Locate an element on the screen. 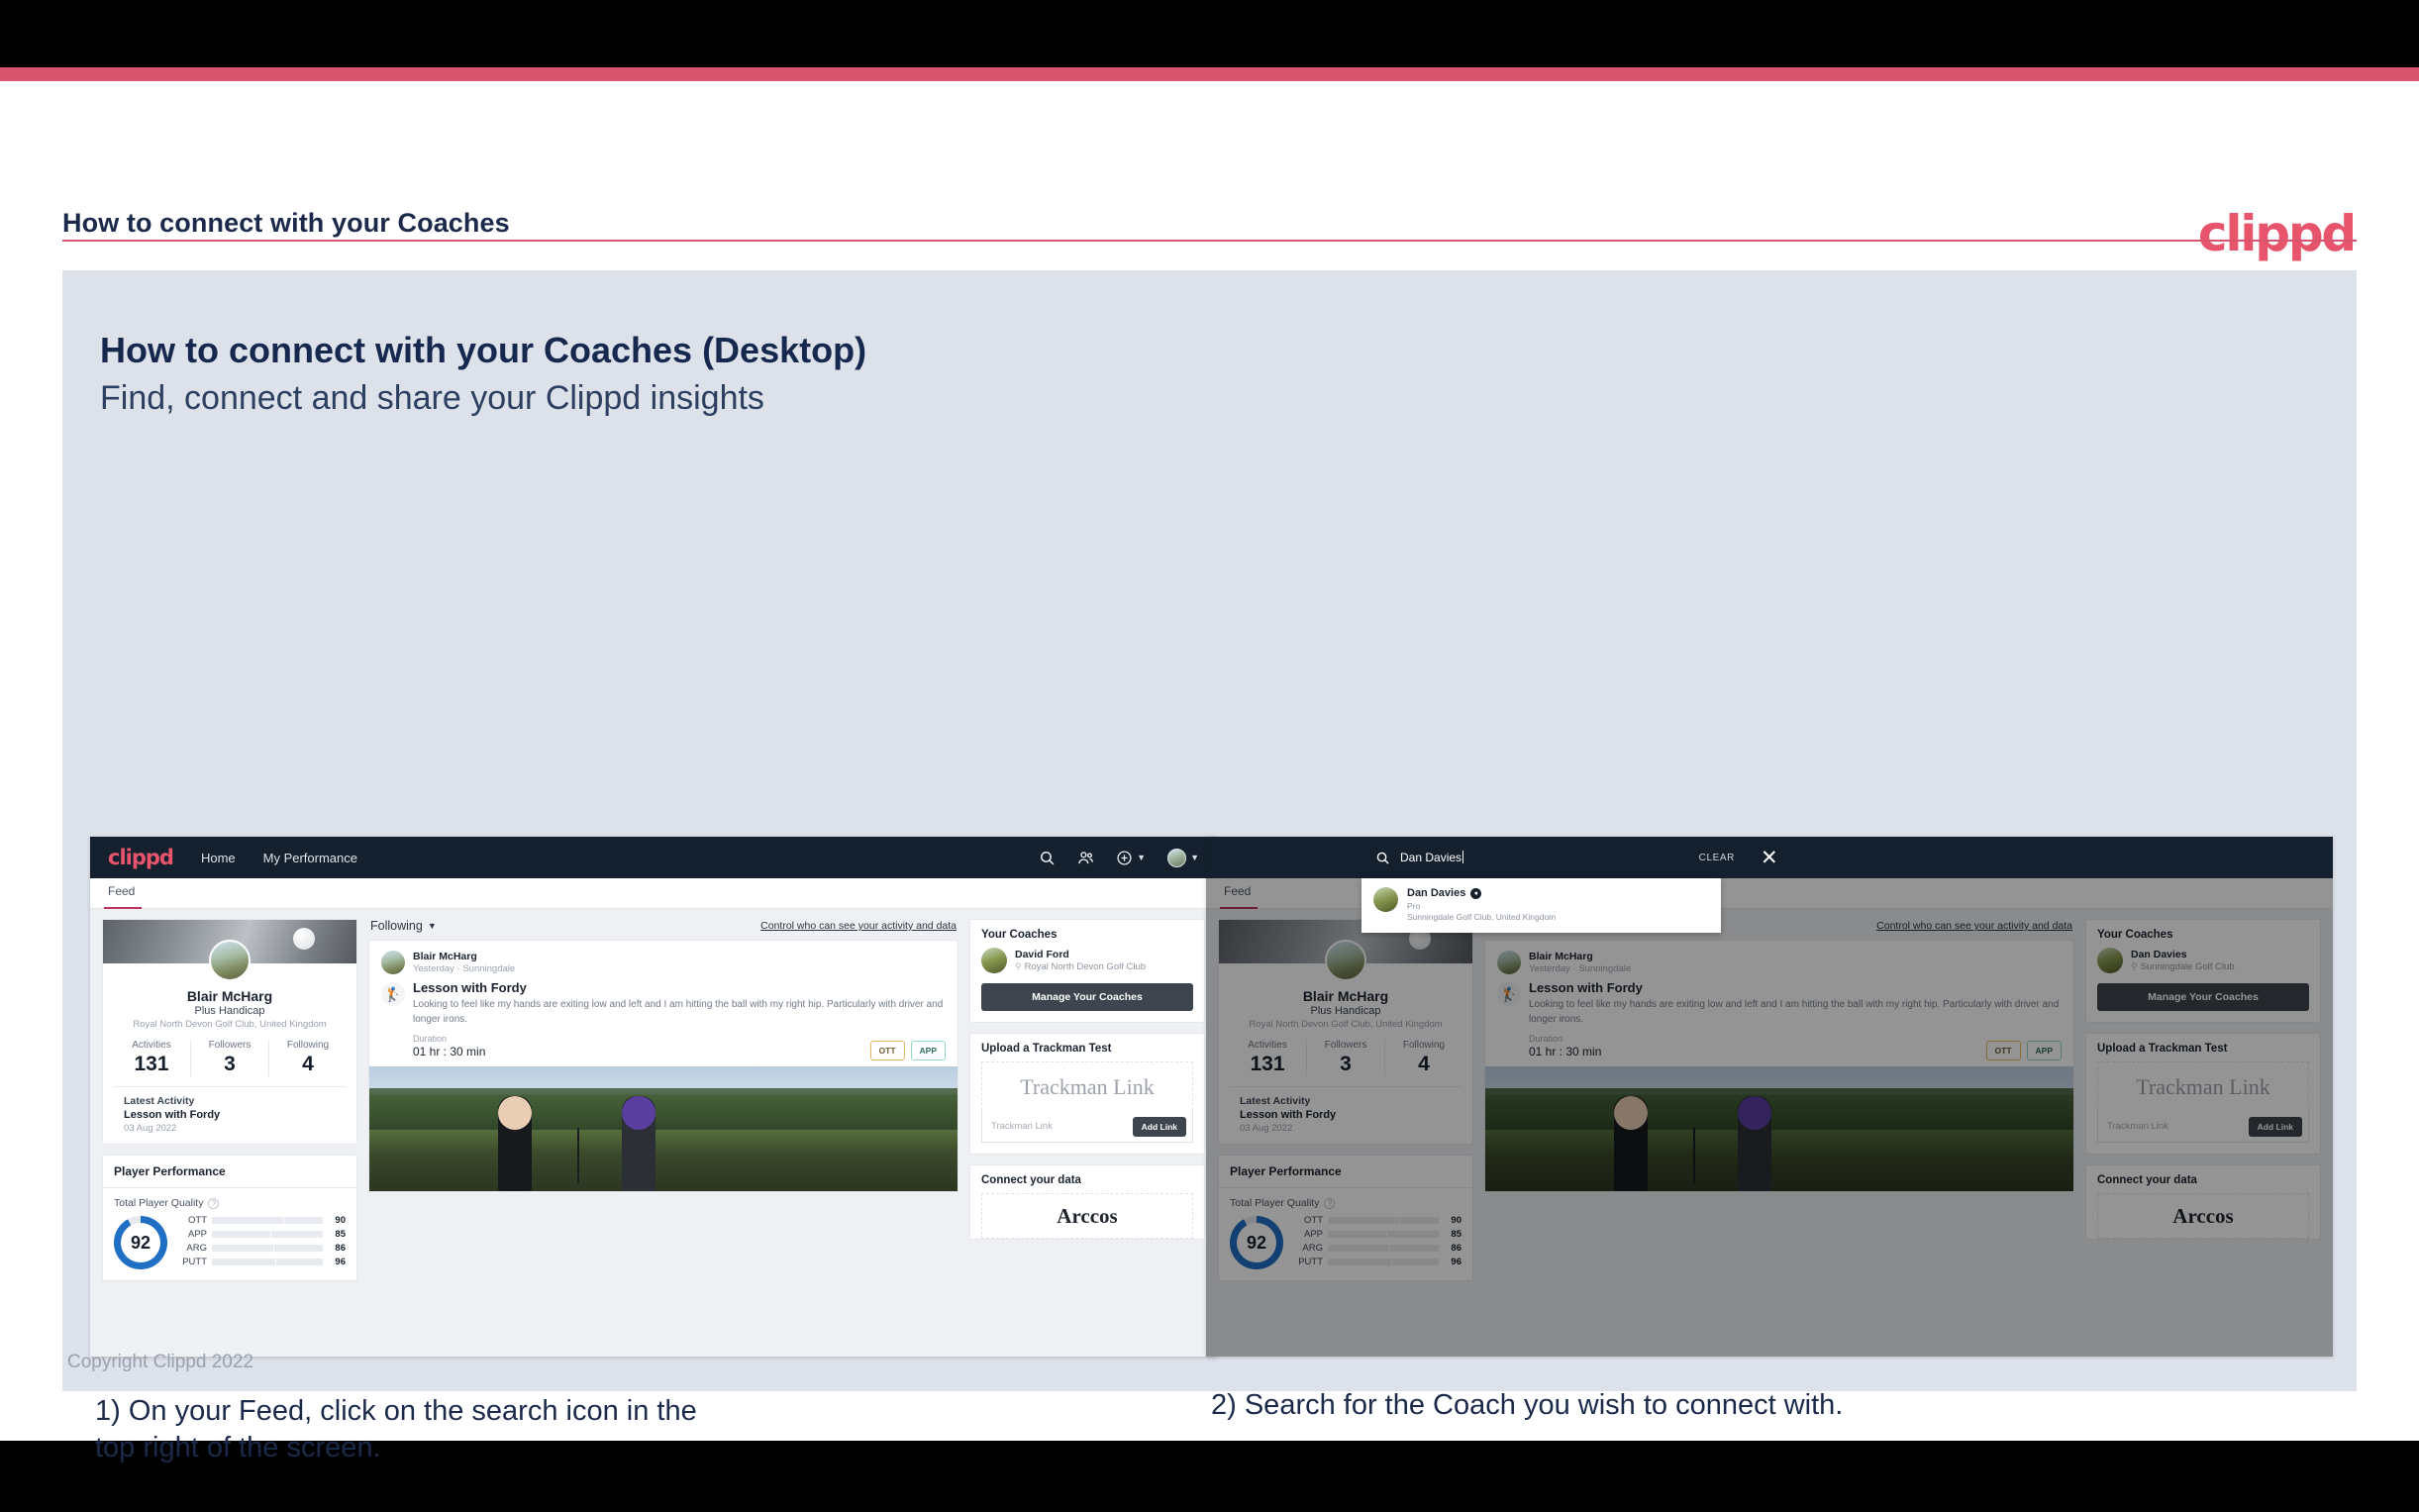 The image size is (2419, 1512). metric-row-putt: PUTT 96 is located at coordinates (262, 1262).